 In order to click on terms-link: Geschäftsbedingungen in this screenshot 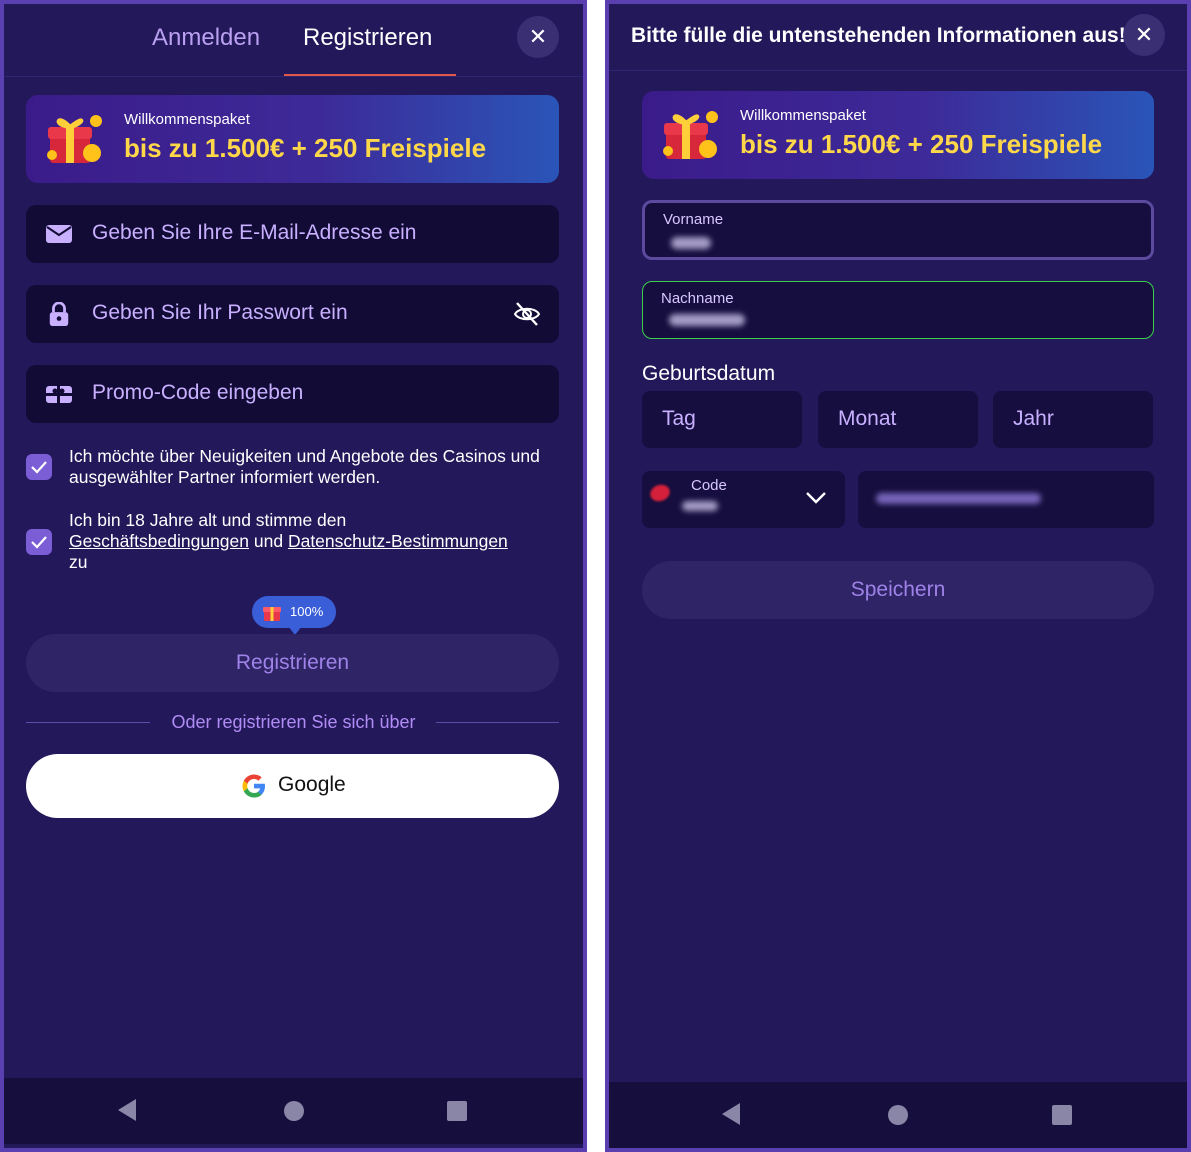, I will do `click(159, 541)`.